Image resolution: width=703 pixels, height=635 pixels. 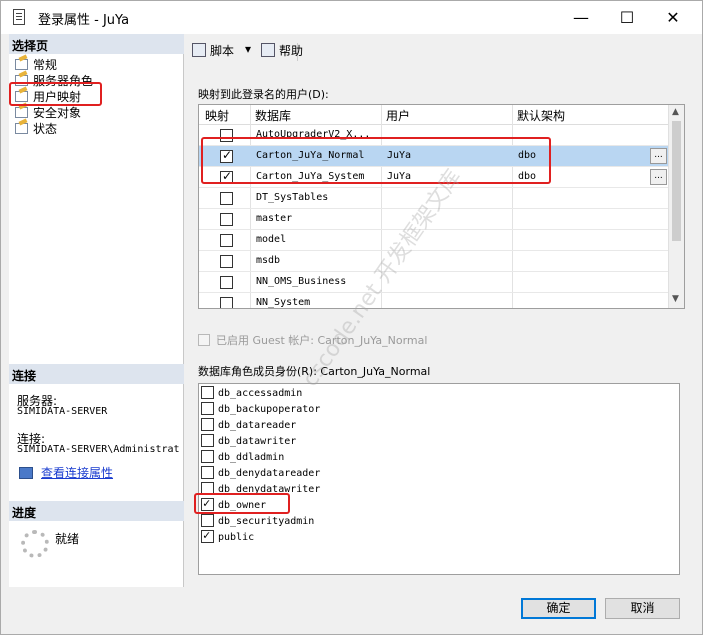 What do you see at coordinates (673, 17) in the screenshot?
I see `close-button: ✕` at bounding box center [673, 17].